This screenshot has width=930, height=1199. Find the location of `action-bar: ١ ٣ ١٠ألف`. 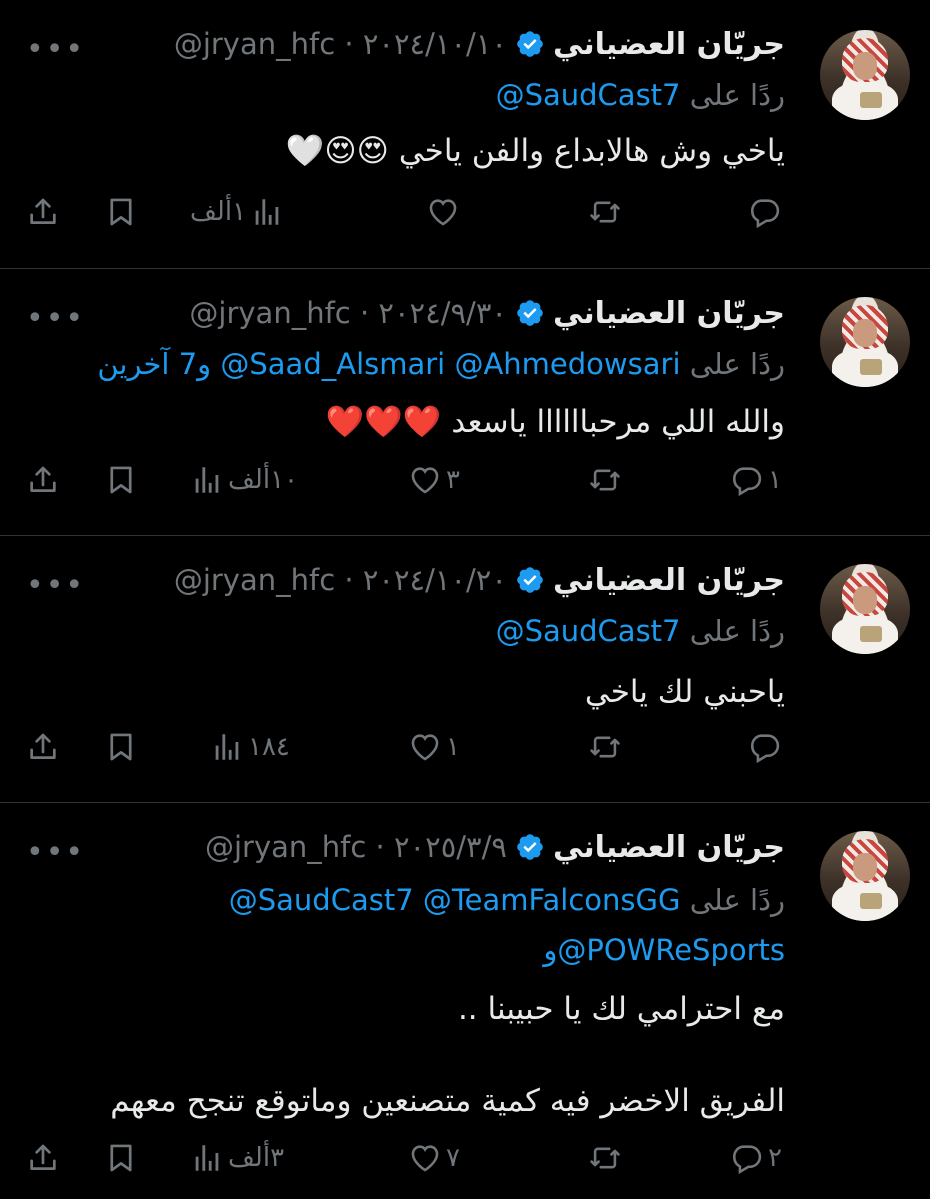

action-bar: ١ ٣ ١٠ألف is located at coordinates (465, 485).